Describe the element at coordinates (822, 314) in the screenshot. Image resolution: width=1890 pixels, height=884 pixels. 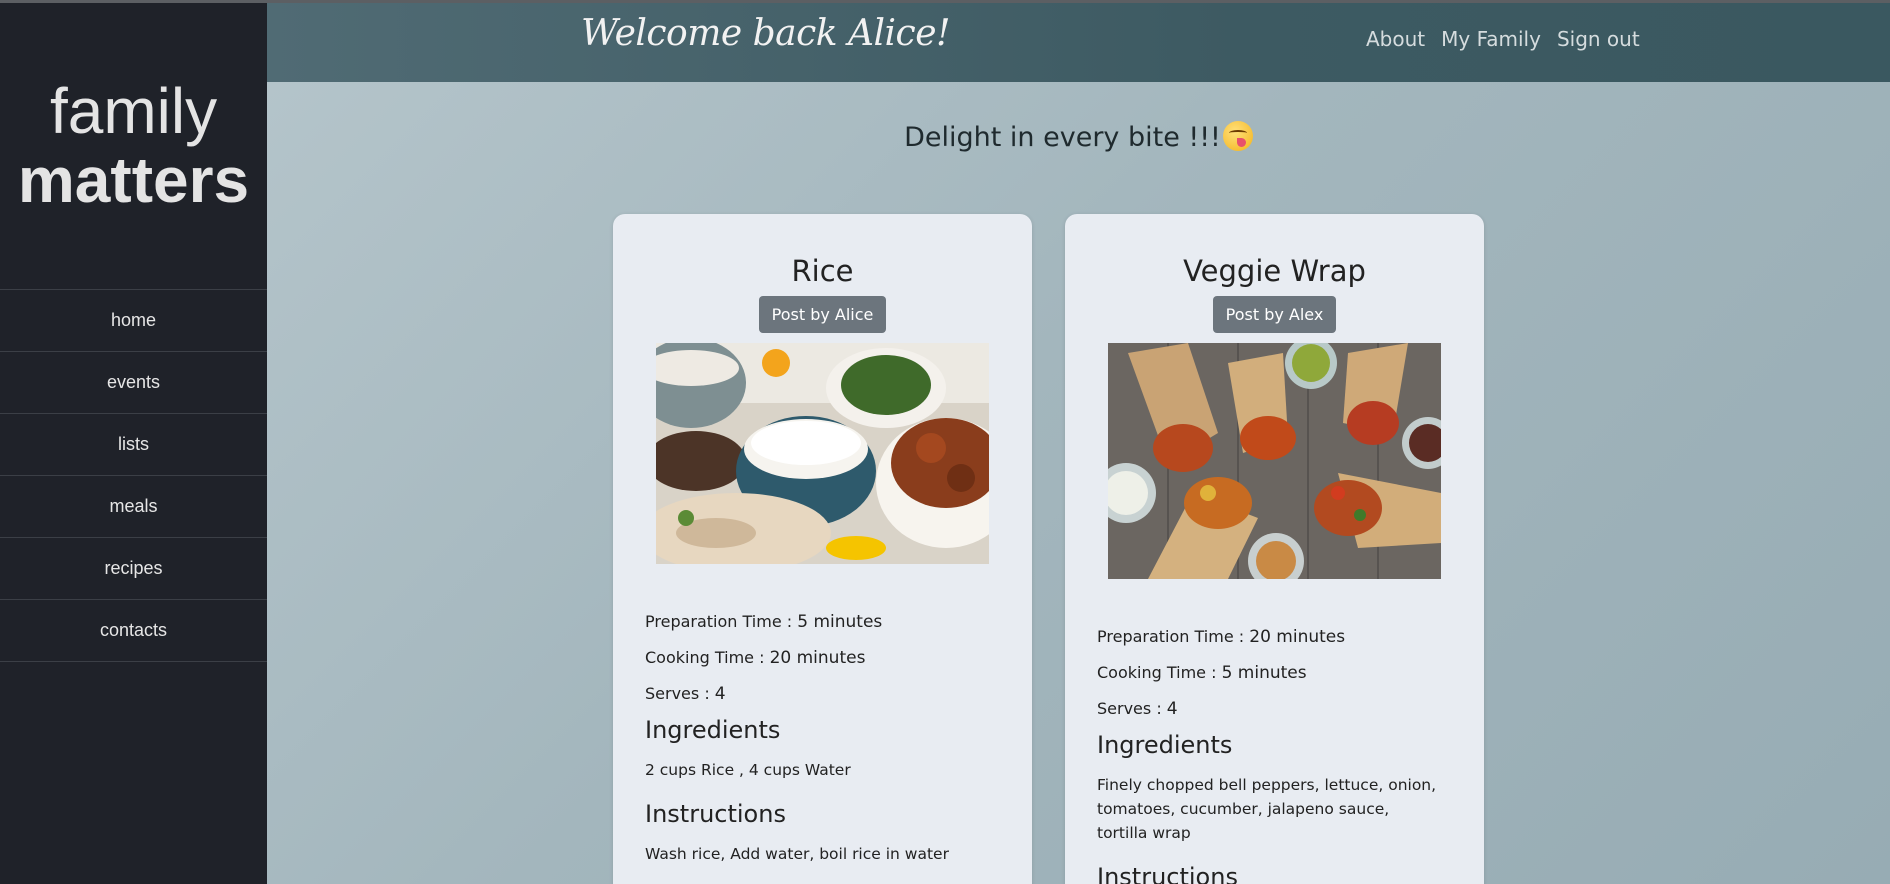
I see `author-button: Post by Alice` at that location.